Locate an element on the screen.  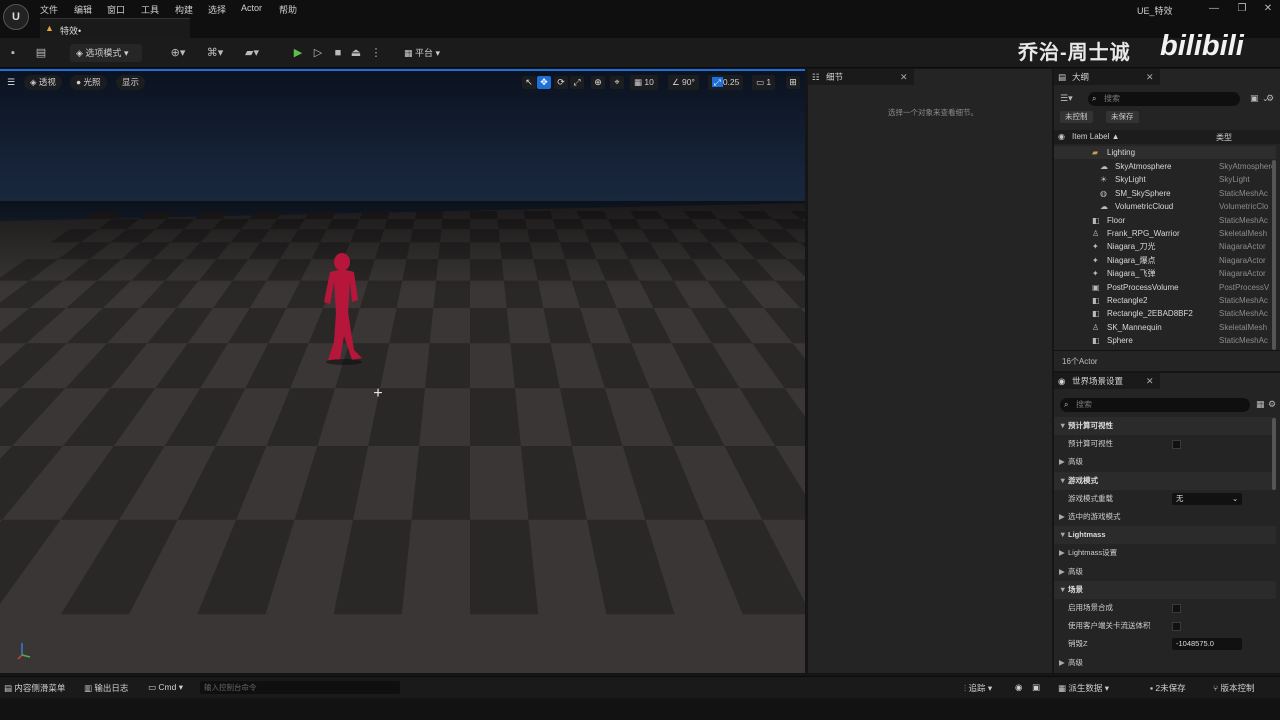
outliner-row: ☁ SkyAtmosphere SkyAtmosphere is located at coordinates (1165, 166).